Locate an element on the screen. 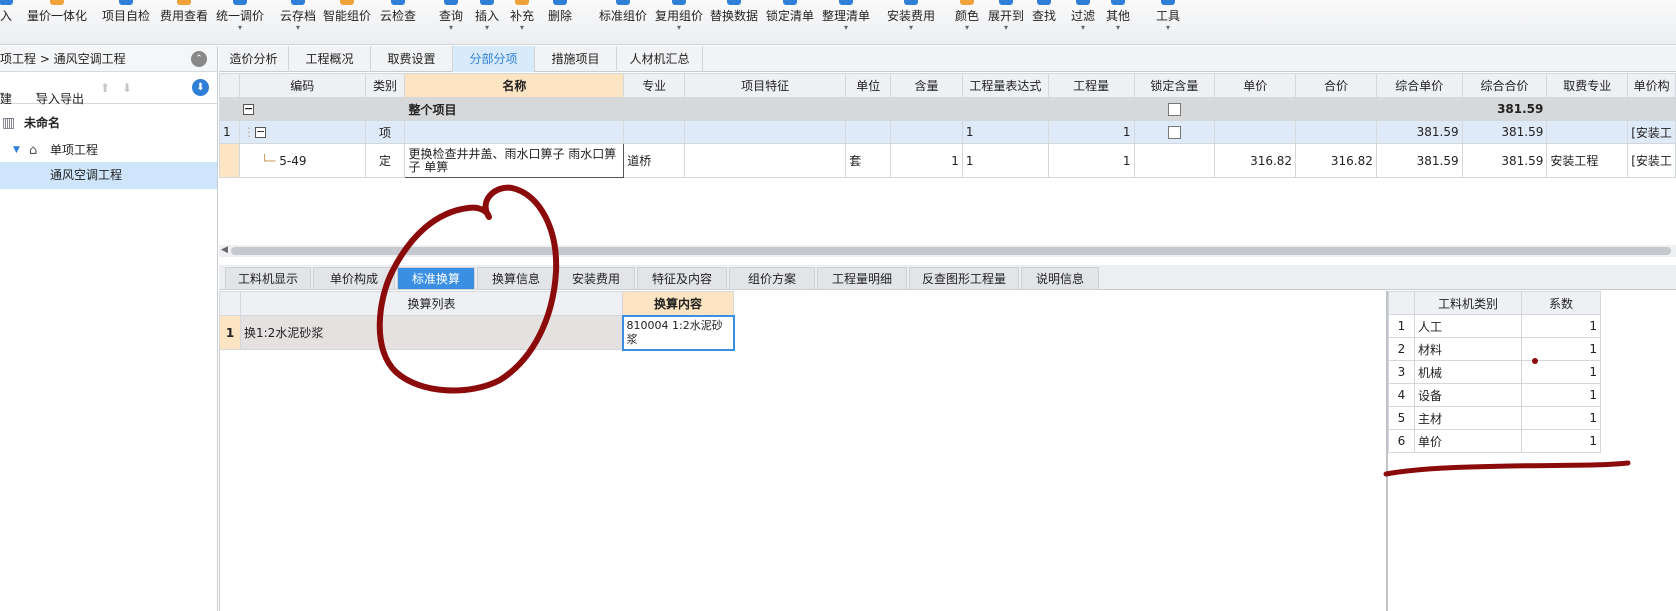 Image resolution: width=1676 pixels, height=611 pixels. cell-qty-expr: 1 is located at coordinates (1005, 160).